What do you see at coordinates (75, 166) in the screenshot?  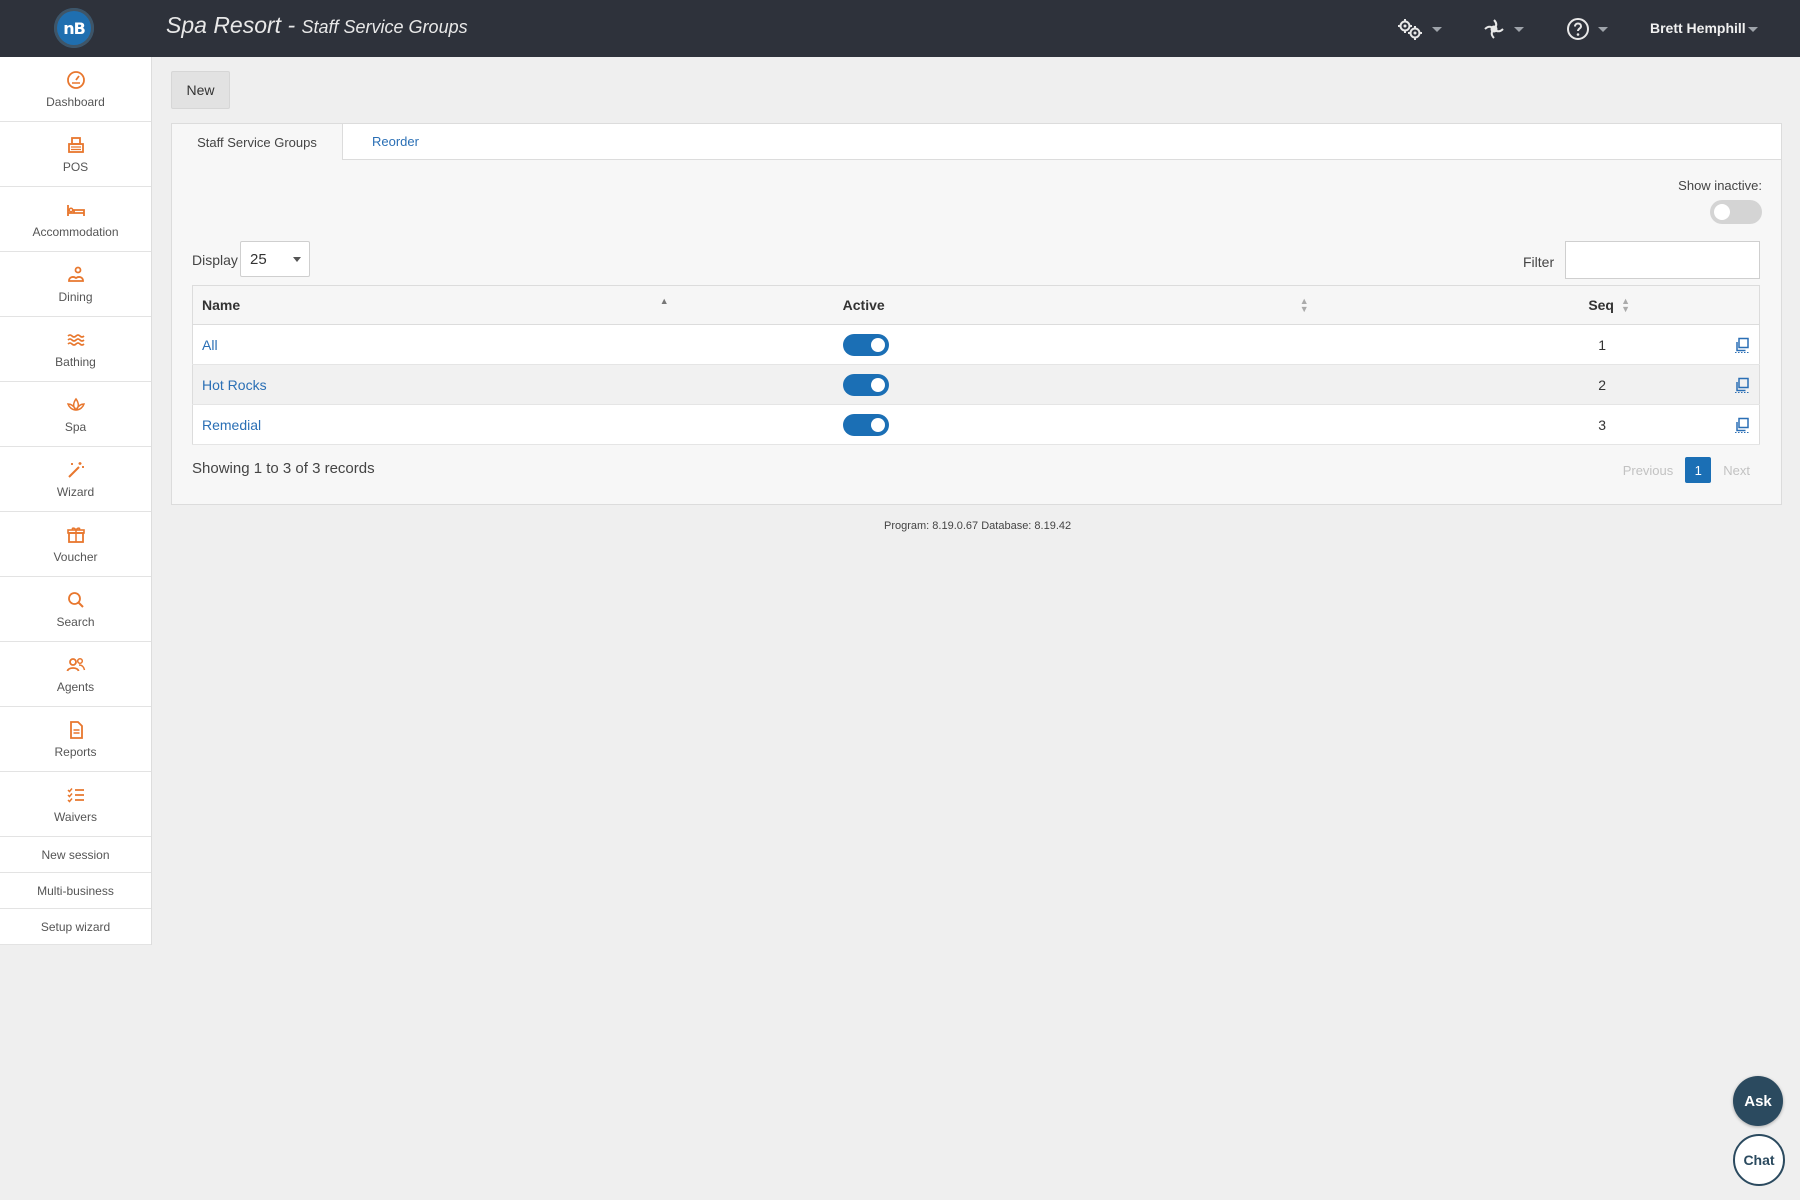 I see `sidebar-item-label: POS` at bounding box center [75, 166].